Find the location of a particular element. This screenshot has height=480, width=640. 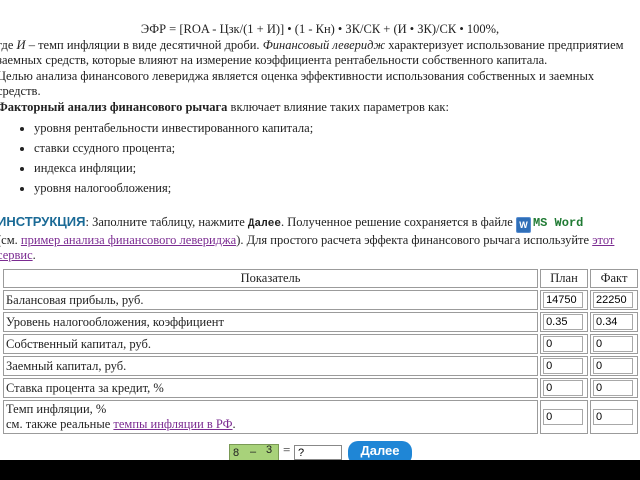

table-row: Уровень налогообложения, коэффициент is located at coordinates (320, 322).